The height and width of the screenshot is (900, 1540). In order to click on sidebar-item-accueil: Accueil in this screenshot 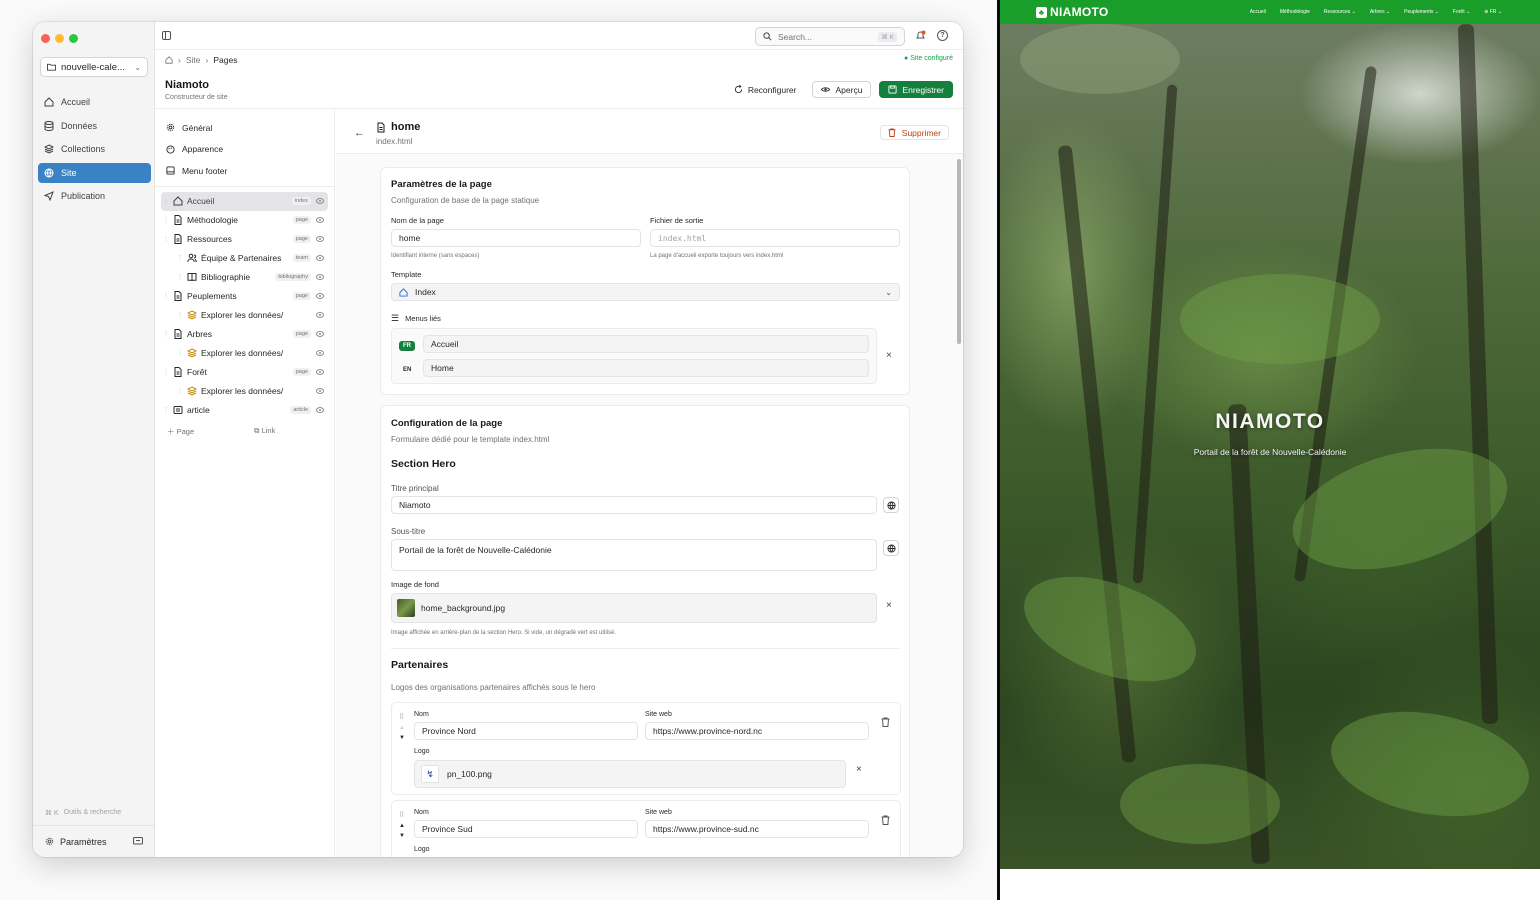, I will do `click(94, 102)`.